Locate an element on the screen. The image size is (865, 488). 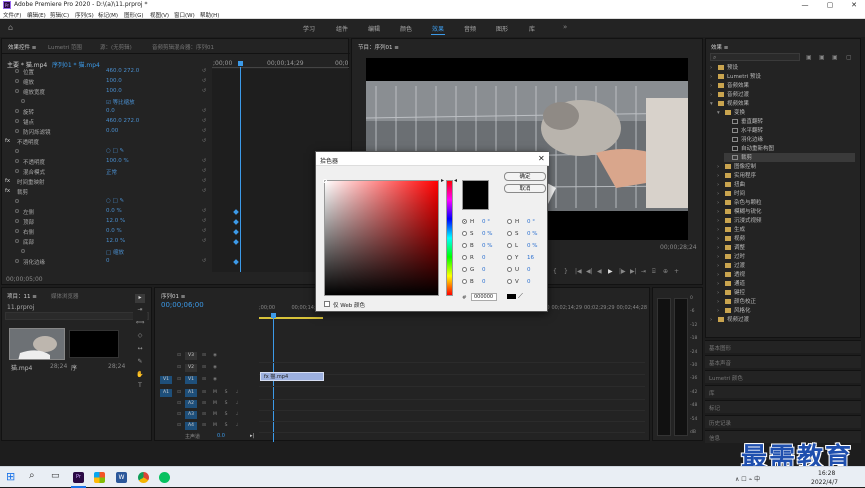
ok-button: 确定 is located at coordinates (525, 176).